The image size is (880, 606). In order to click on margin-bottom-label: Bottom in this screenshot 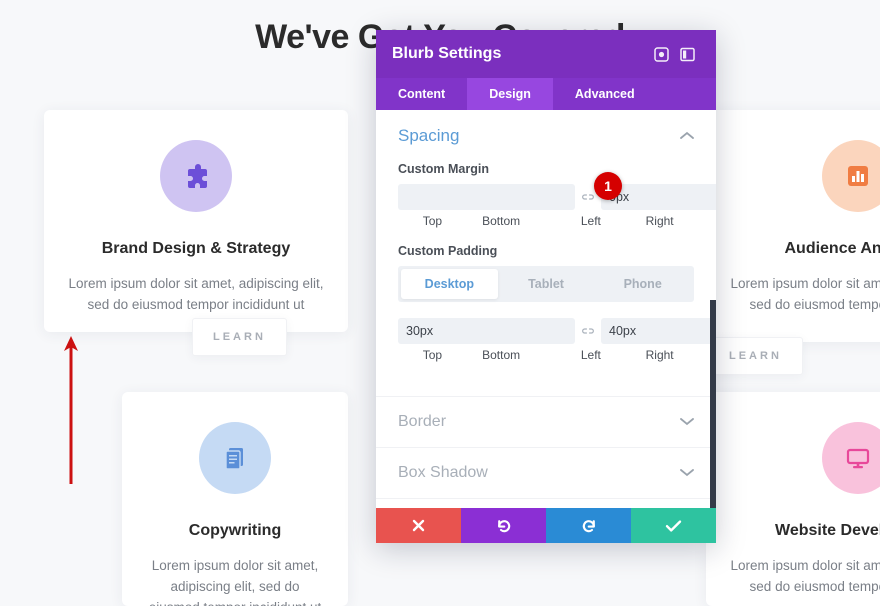, I will do `click(501, 221)`.